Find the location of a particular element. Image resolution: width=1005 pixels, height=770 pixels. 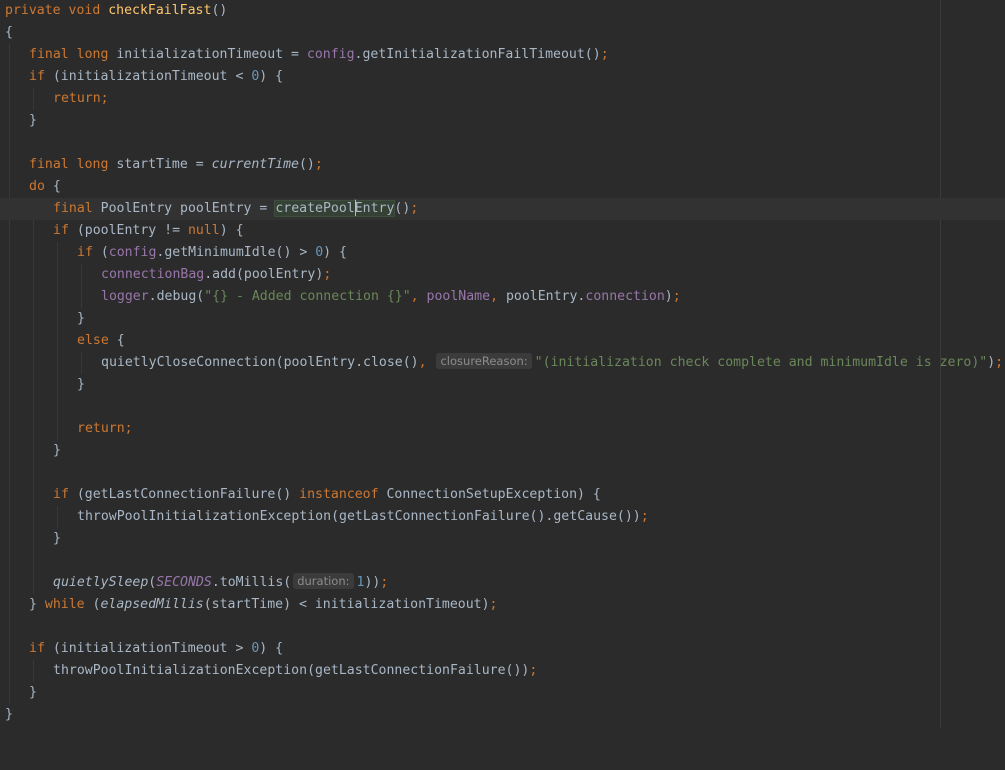

code-line-25: } is located at coordinates (502, 539).